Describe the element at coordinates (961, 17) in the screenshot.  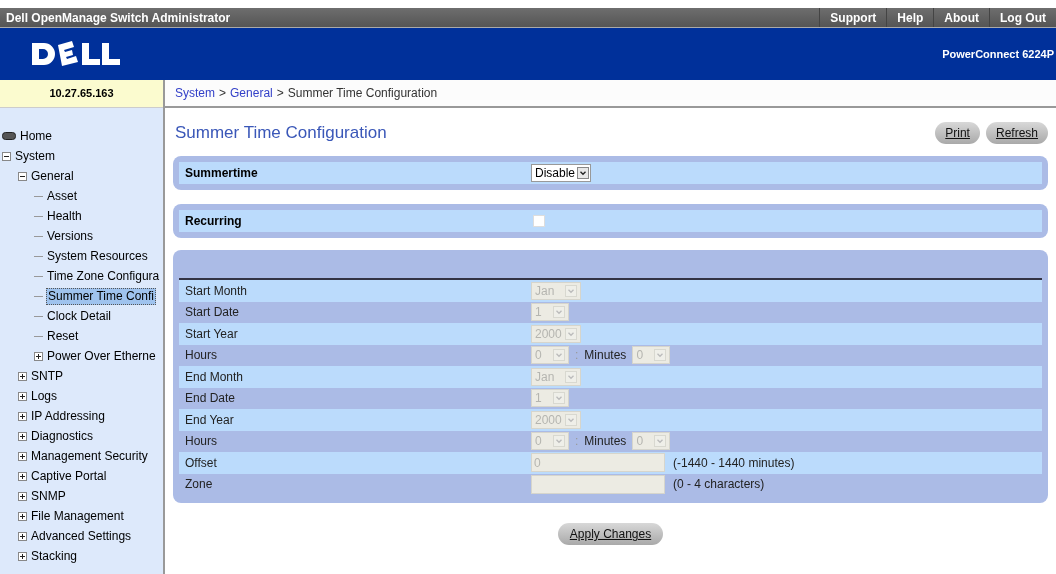
I see `top-link: About` at that location.